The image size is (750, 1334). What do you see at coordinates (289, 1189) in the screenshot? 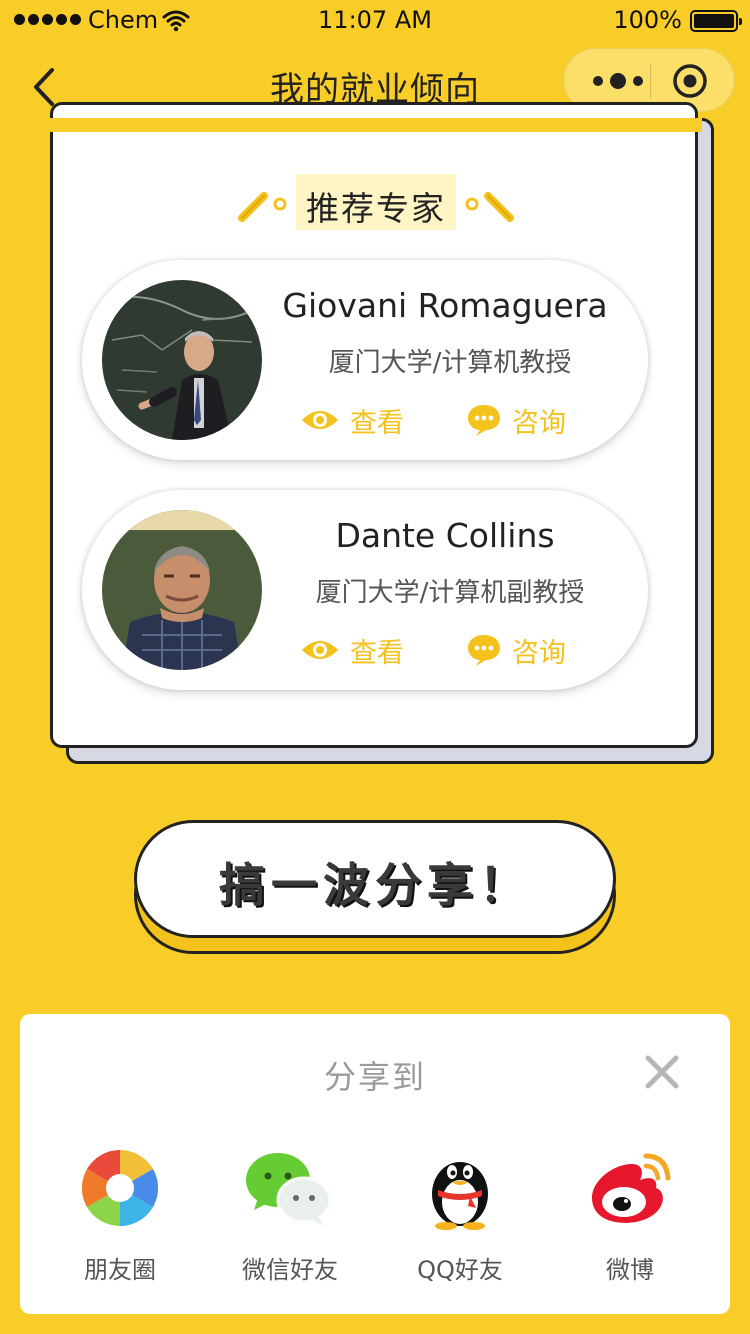
I see `wechat-icon` at bounding box center [289, 1189].